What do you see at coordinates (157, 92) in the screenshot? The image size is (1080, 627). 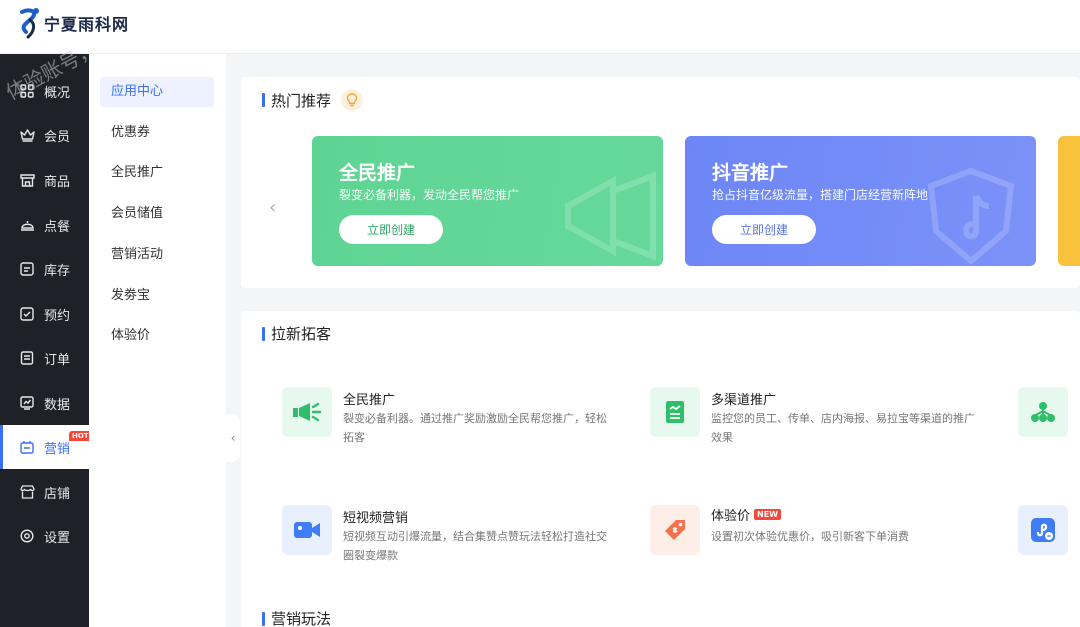 I see `submenu-item-app-center: 应用中心` at bounding box center [157, 92].